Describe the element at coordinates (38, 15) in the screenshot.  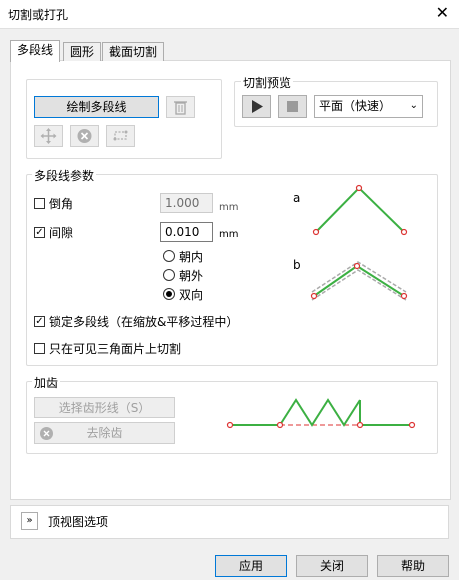
I see `window-title: 切割或打孔` at that location.